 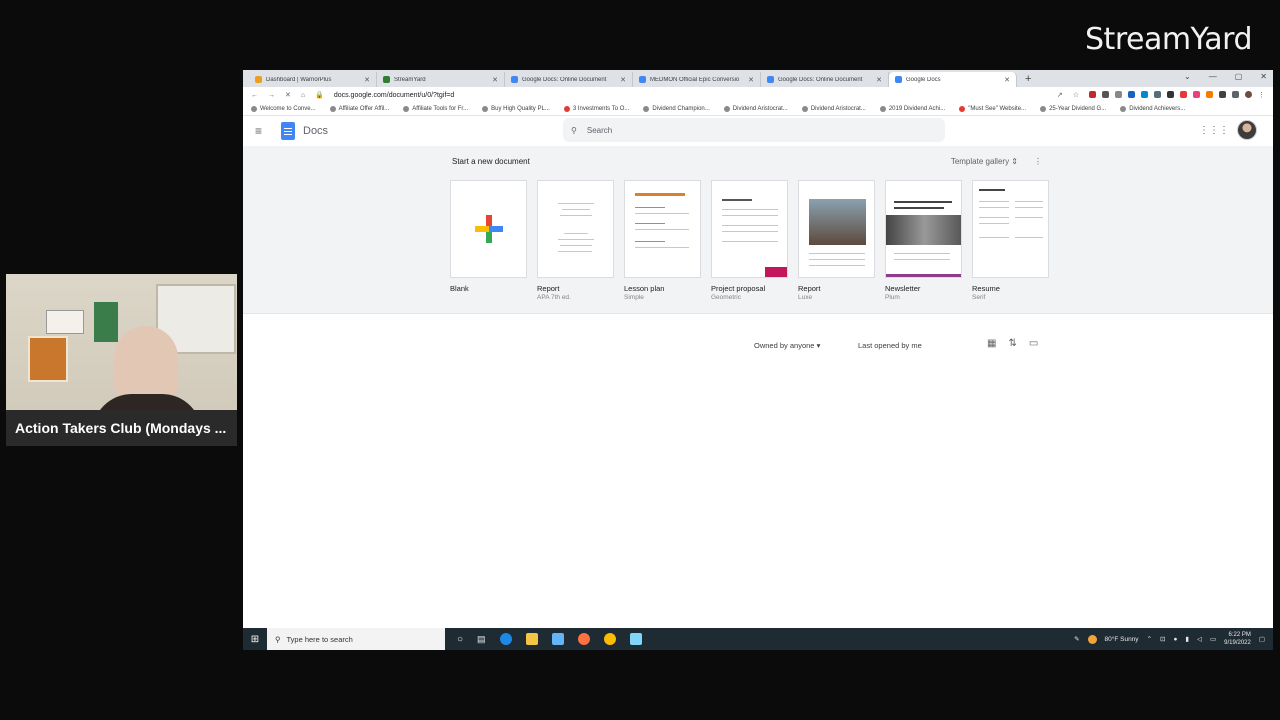 I want to click on template-thumbnail, so click(x=575, y=229).